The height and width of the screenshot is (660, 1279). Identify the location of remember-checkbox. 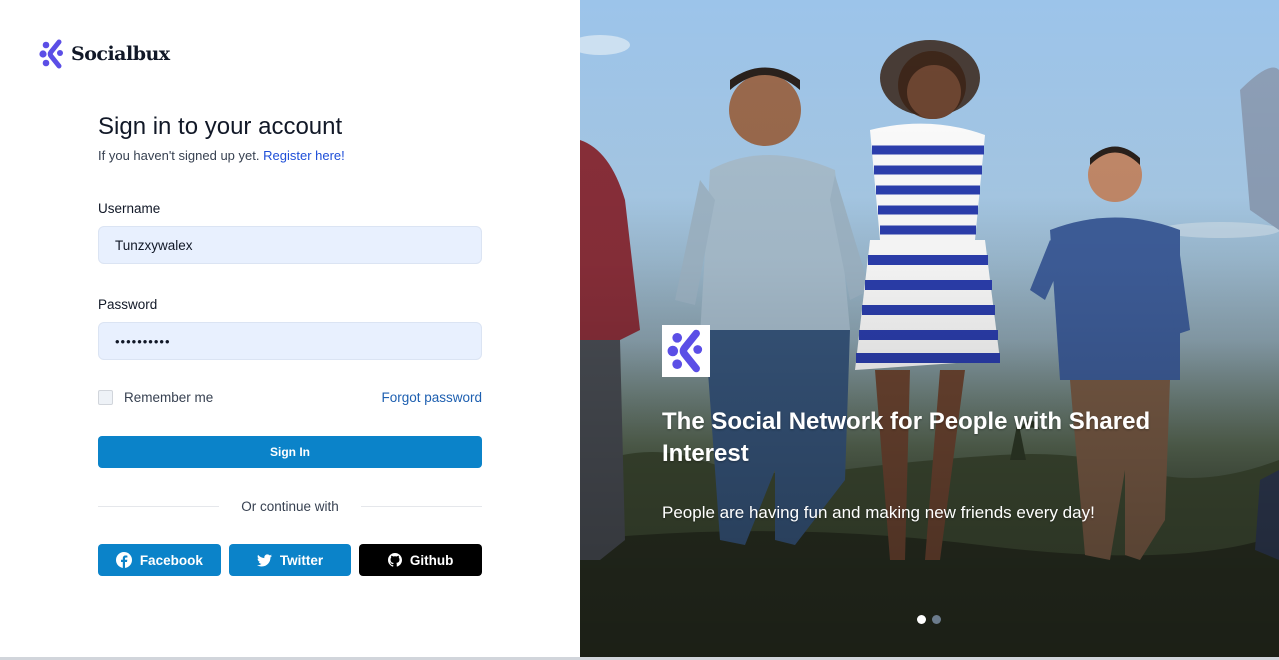
(105, 397).